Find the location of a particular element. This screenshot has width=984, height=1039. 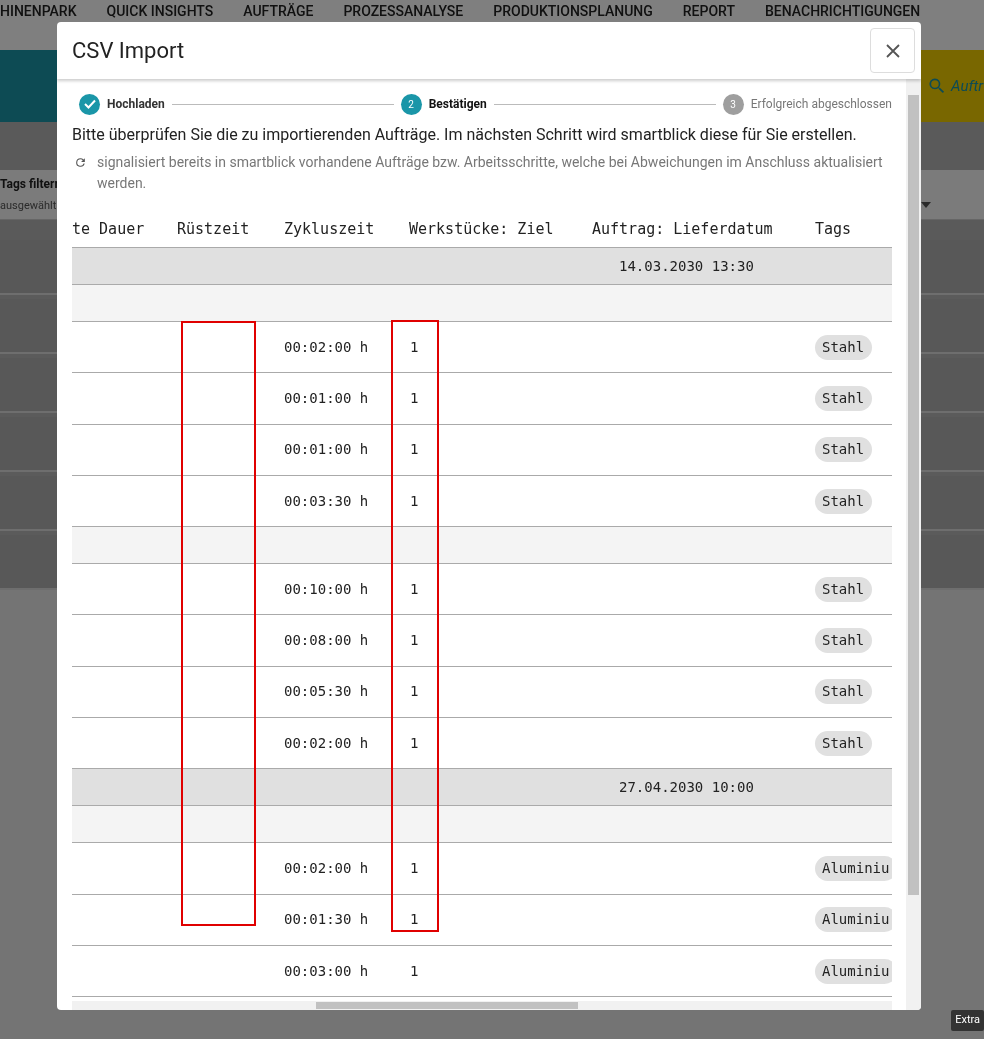

close-icon is located at coordinates (892, 50).